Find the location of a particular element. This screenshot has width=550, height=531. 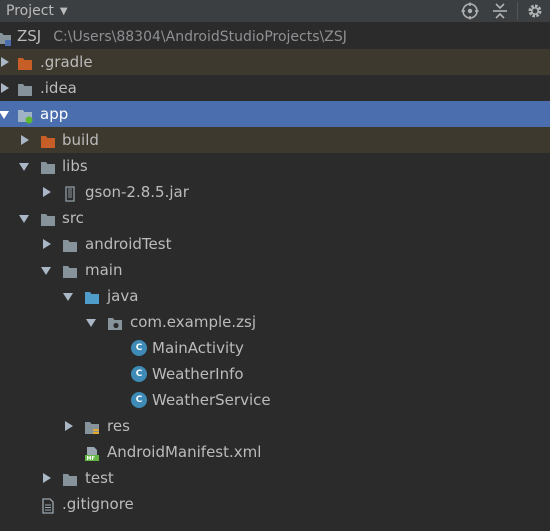

tree-label: com.example.zsj is located at coordinates (193, 322).